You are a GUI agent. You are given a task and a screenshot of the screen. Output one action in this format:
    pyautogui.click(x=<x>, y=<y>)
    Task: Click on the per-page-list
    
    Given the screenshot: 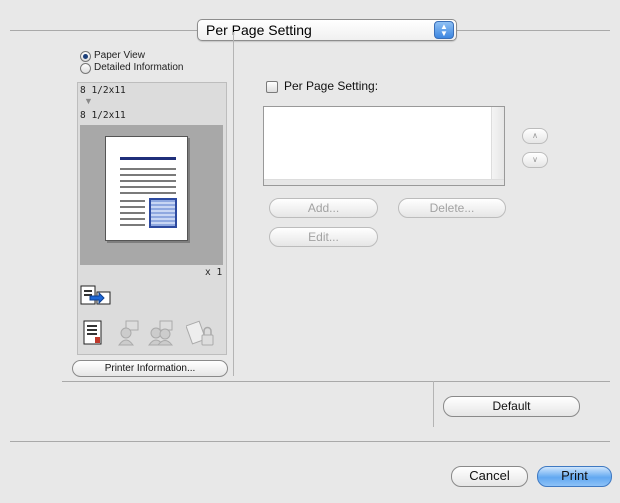 What is the action you would take?
    pyautogui.click(x=384, y=146)
    